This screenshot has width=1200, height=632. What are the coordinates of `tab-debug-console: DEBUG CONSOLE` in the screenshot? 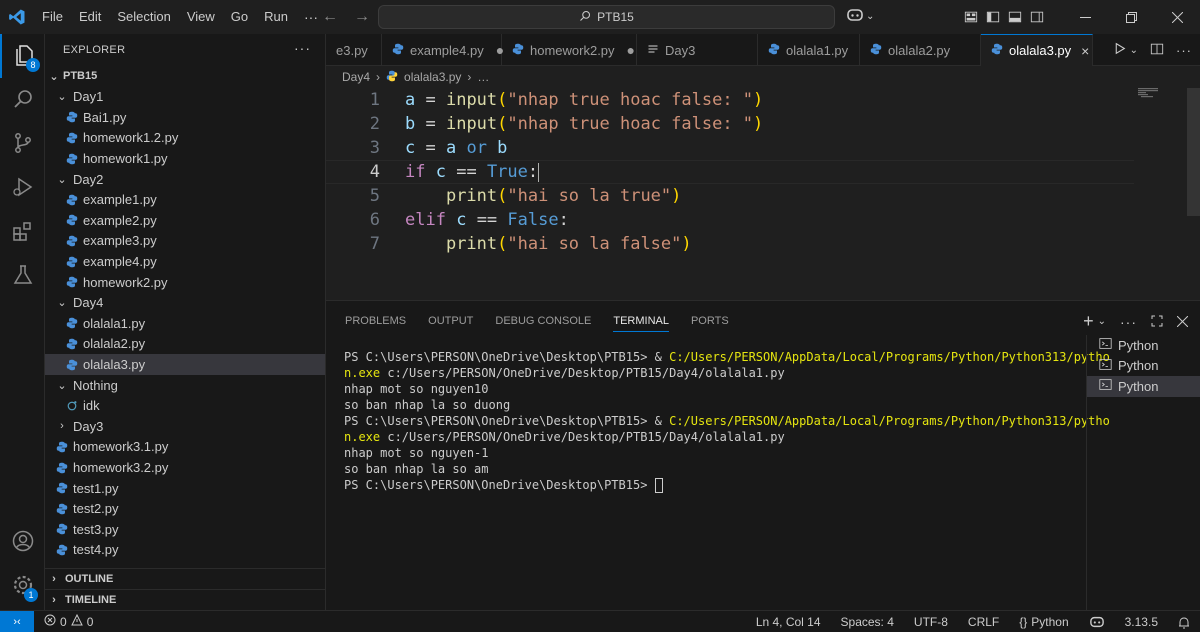 It's located at (543, 321).